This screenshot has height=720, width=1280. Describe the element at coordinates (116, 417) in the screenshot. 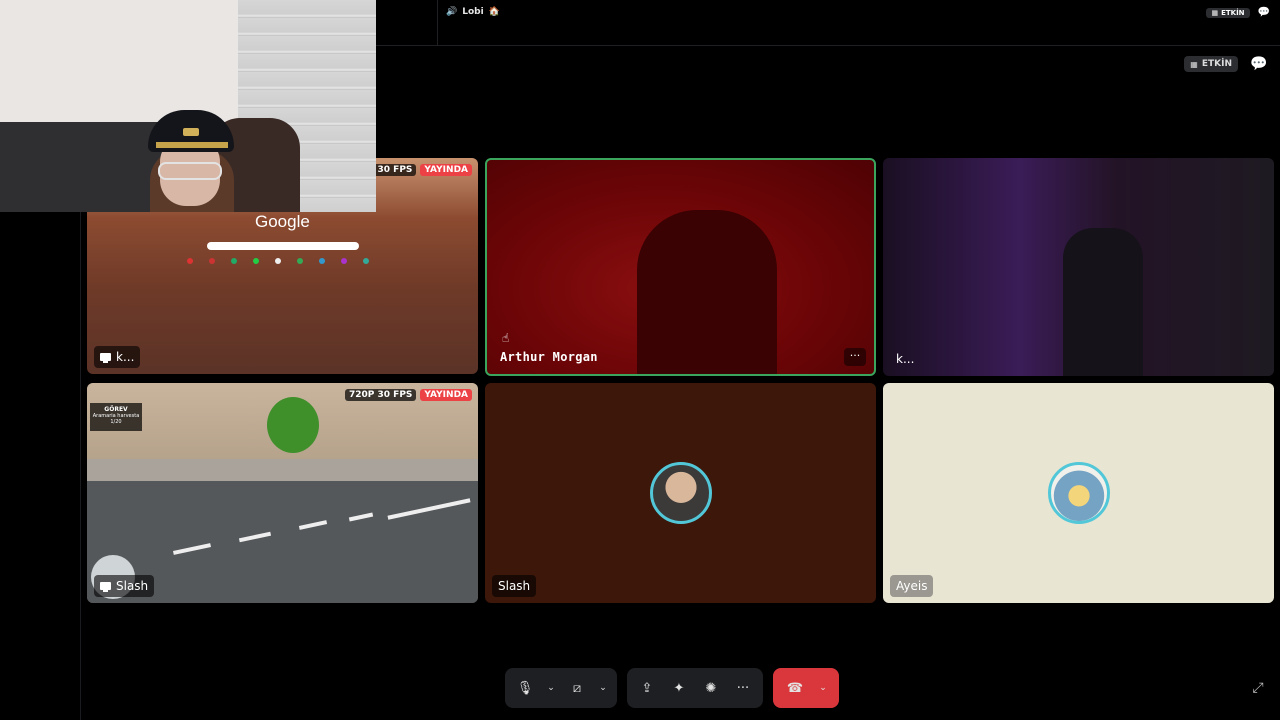

I see `game-mission-hud: GÖREV Aramaria harvesta 1/20` at that location.